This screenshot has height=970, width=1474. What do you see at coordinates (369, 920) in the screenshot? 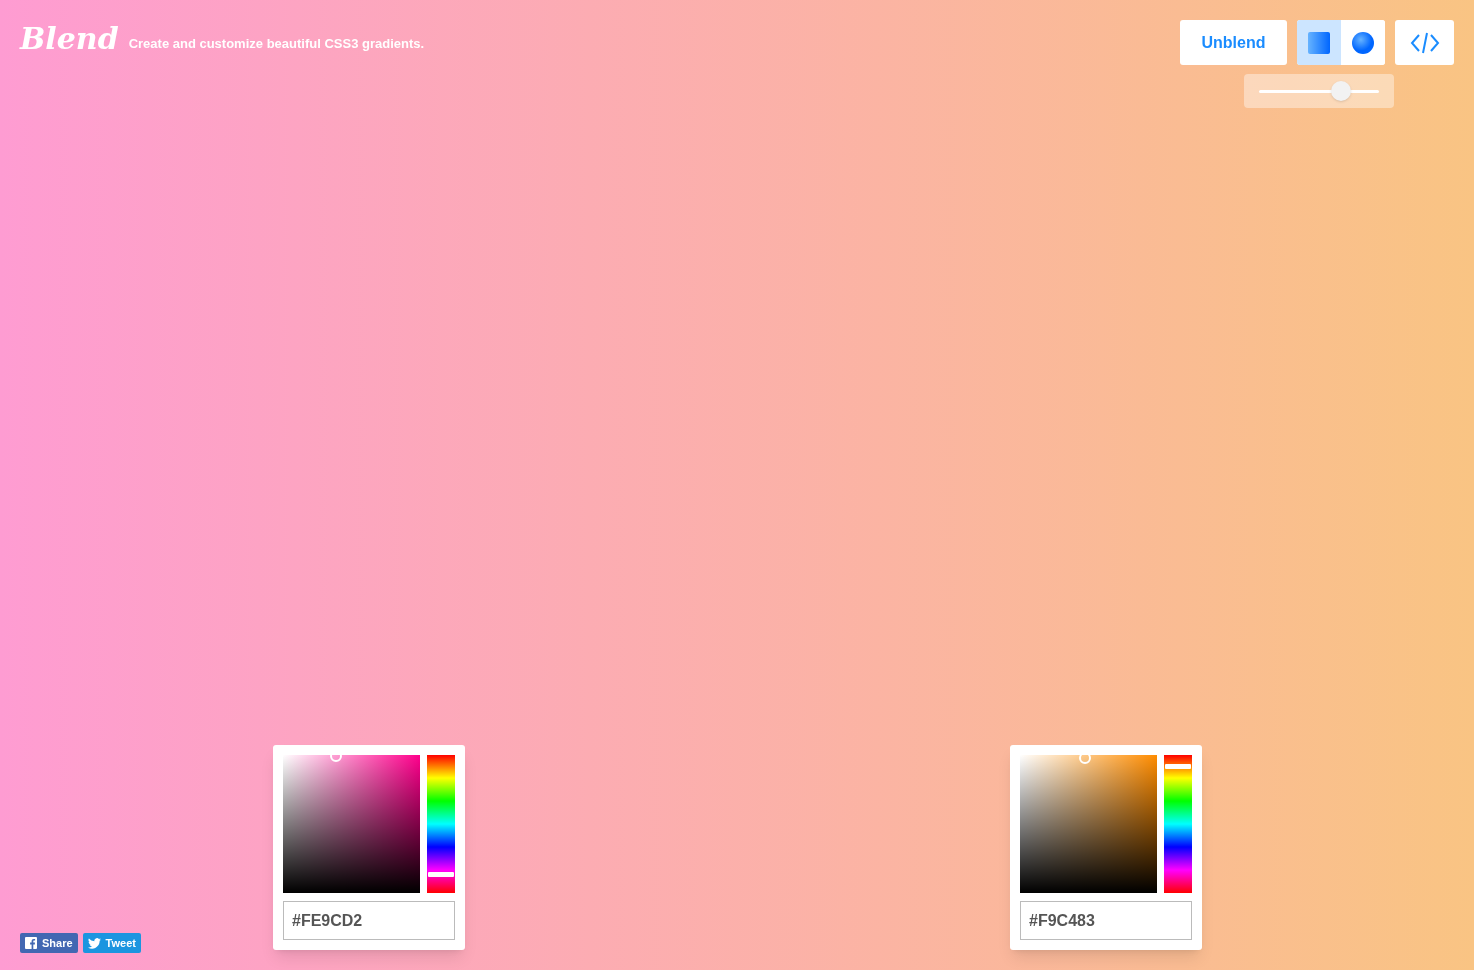
I see `hex-input-field: #FE9CD2` at bounding box center [369, 920].